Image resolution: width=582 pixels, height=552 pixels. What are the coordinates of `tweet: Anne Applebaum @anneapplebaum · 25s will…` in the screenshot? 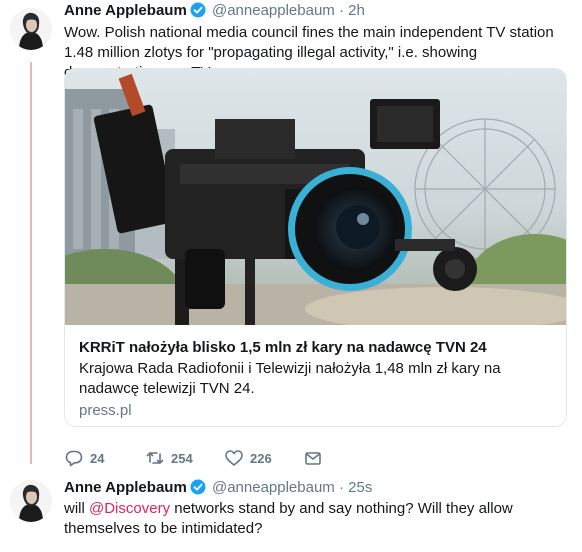 It's located at (291, 511).